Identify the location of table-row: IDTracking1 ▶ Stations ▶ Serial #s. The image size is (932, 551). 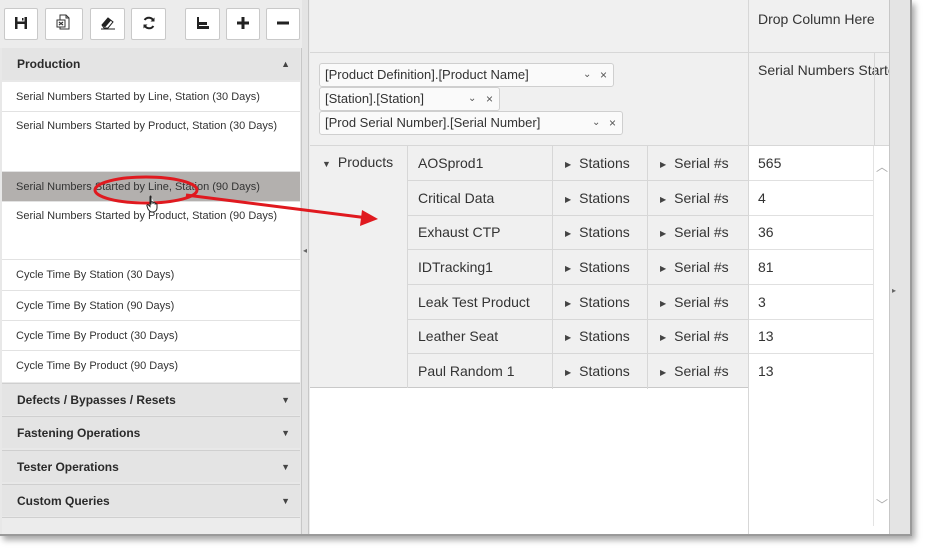
(578, 267).